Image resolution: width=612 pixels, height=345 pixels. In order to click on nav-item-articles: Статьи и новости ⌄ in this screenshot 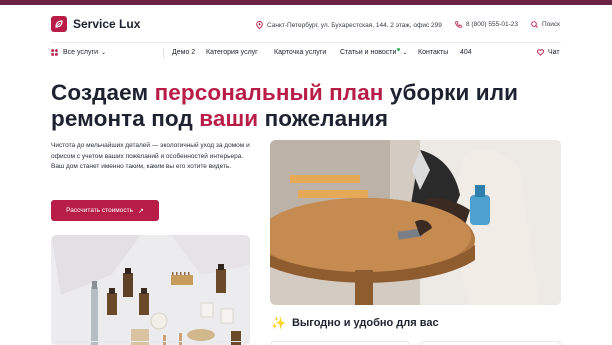, I will do `click(374, 52)`.